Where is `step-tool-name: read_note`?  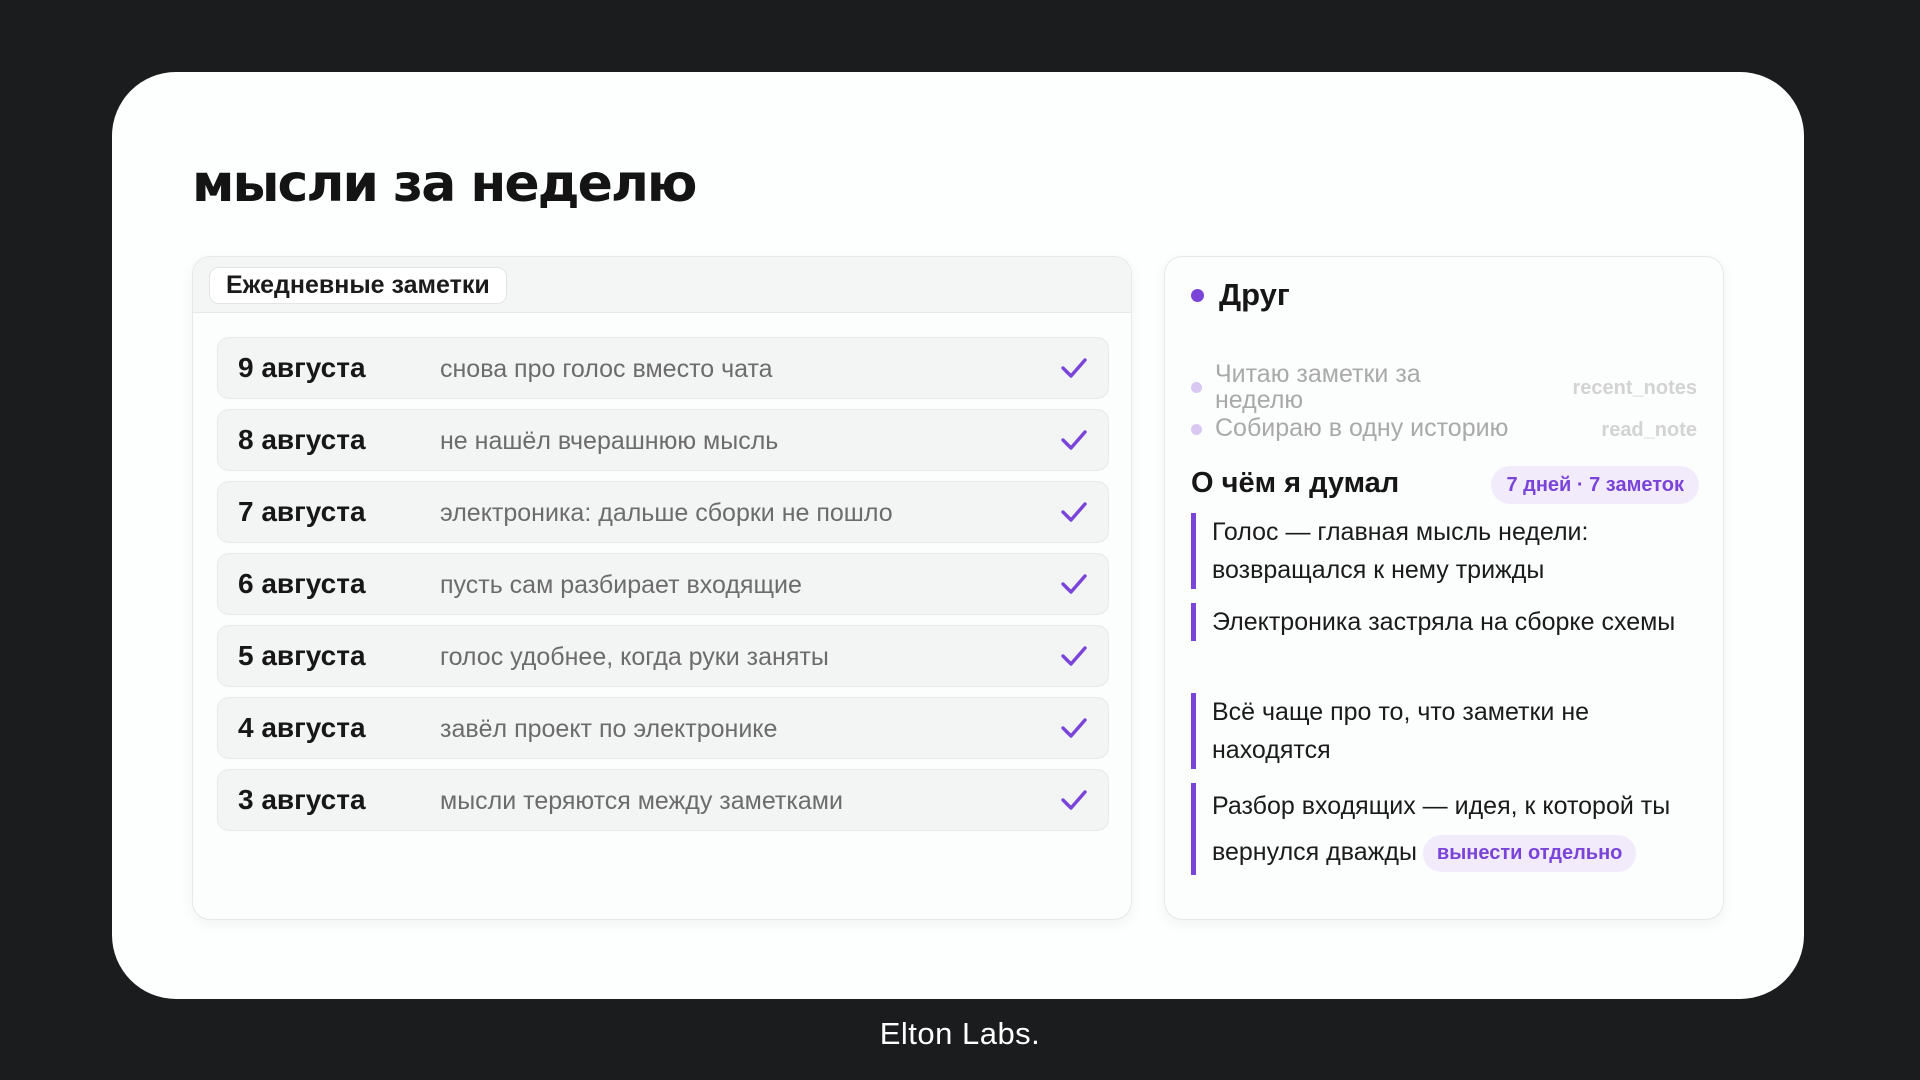 step-tool-name: read_note is located at coordinates (1649, 430).